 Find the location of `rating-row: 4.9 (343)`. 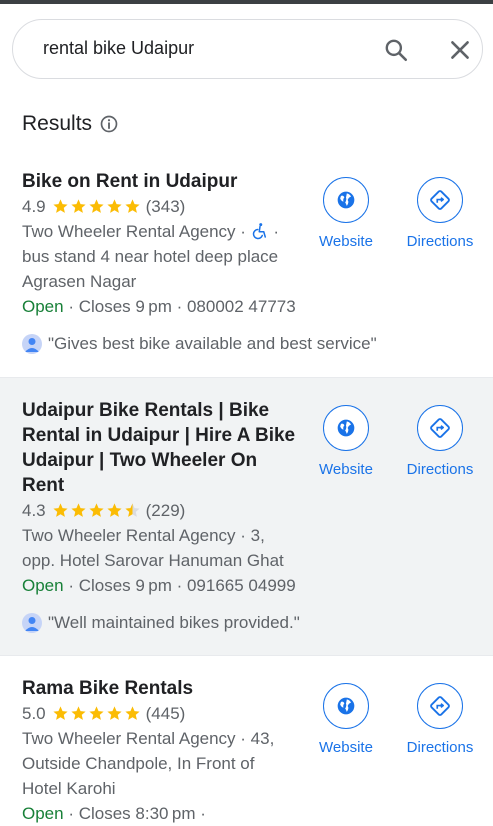

rating-row: 4.9 (343) is located at coordinates (167, 206).